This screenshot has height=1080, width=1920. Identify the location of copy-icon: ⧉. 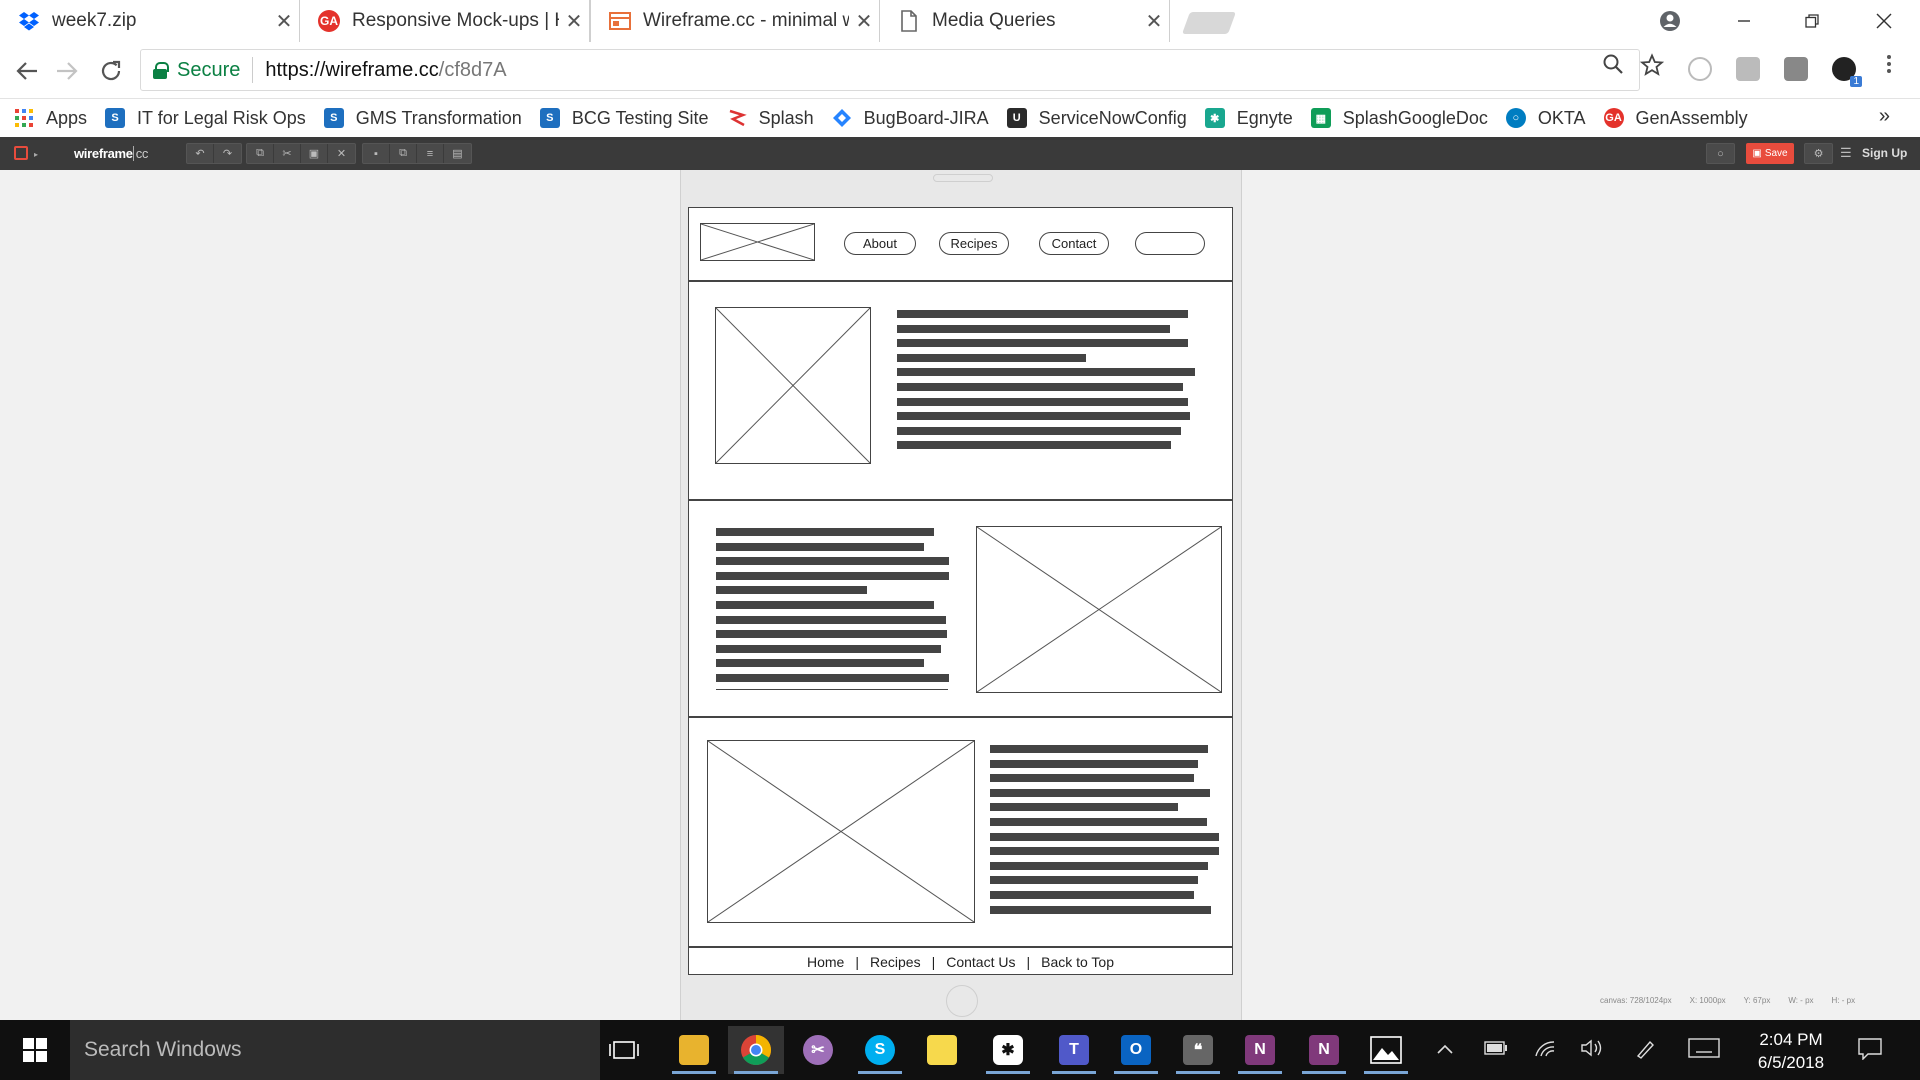
(260, 153).